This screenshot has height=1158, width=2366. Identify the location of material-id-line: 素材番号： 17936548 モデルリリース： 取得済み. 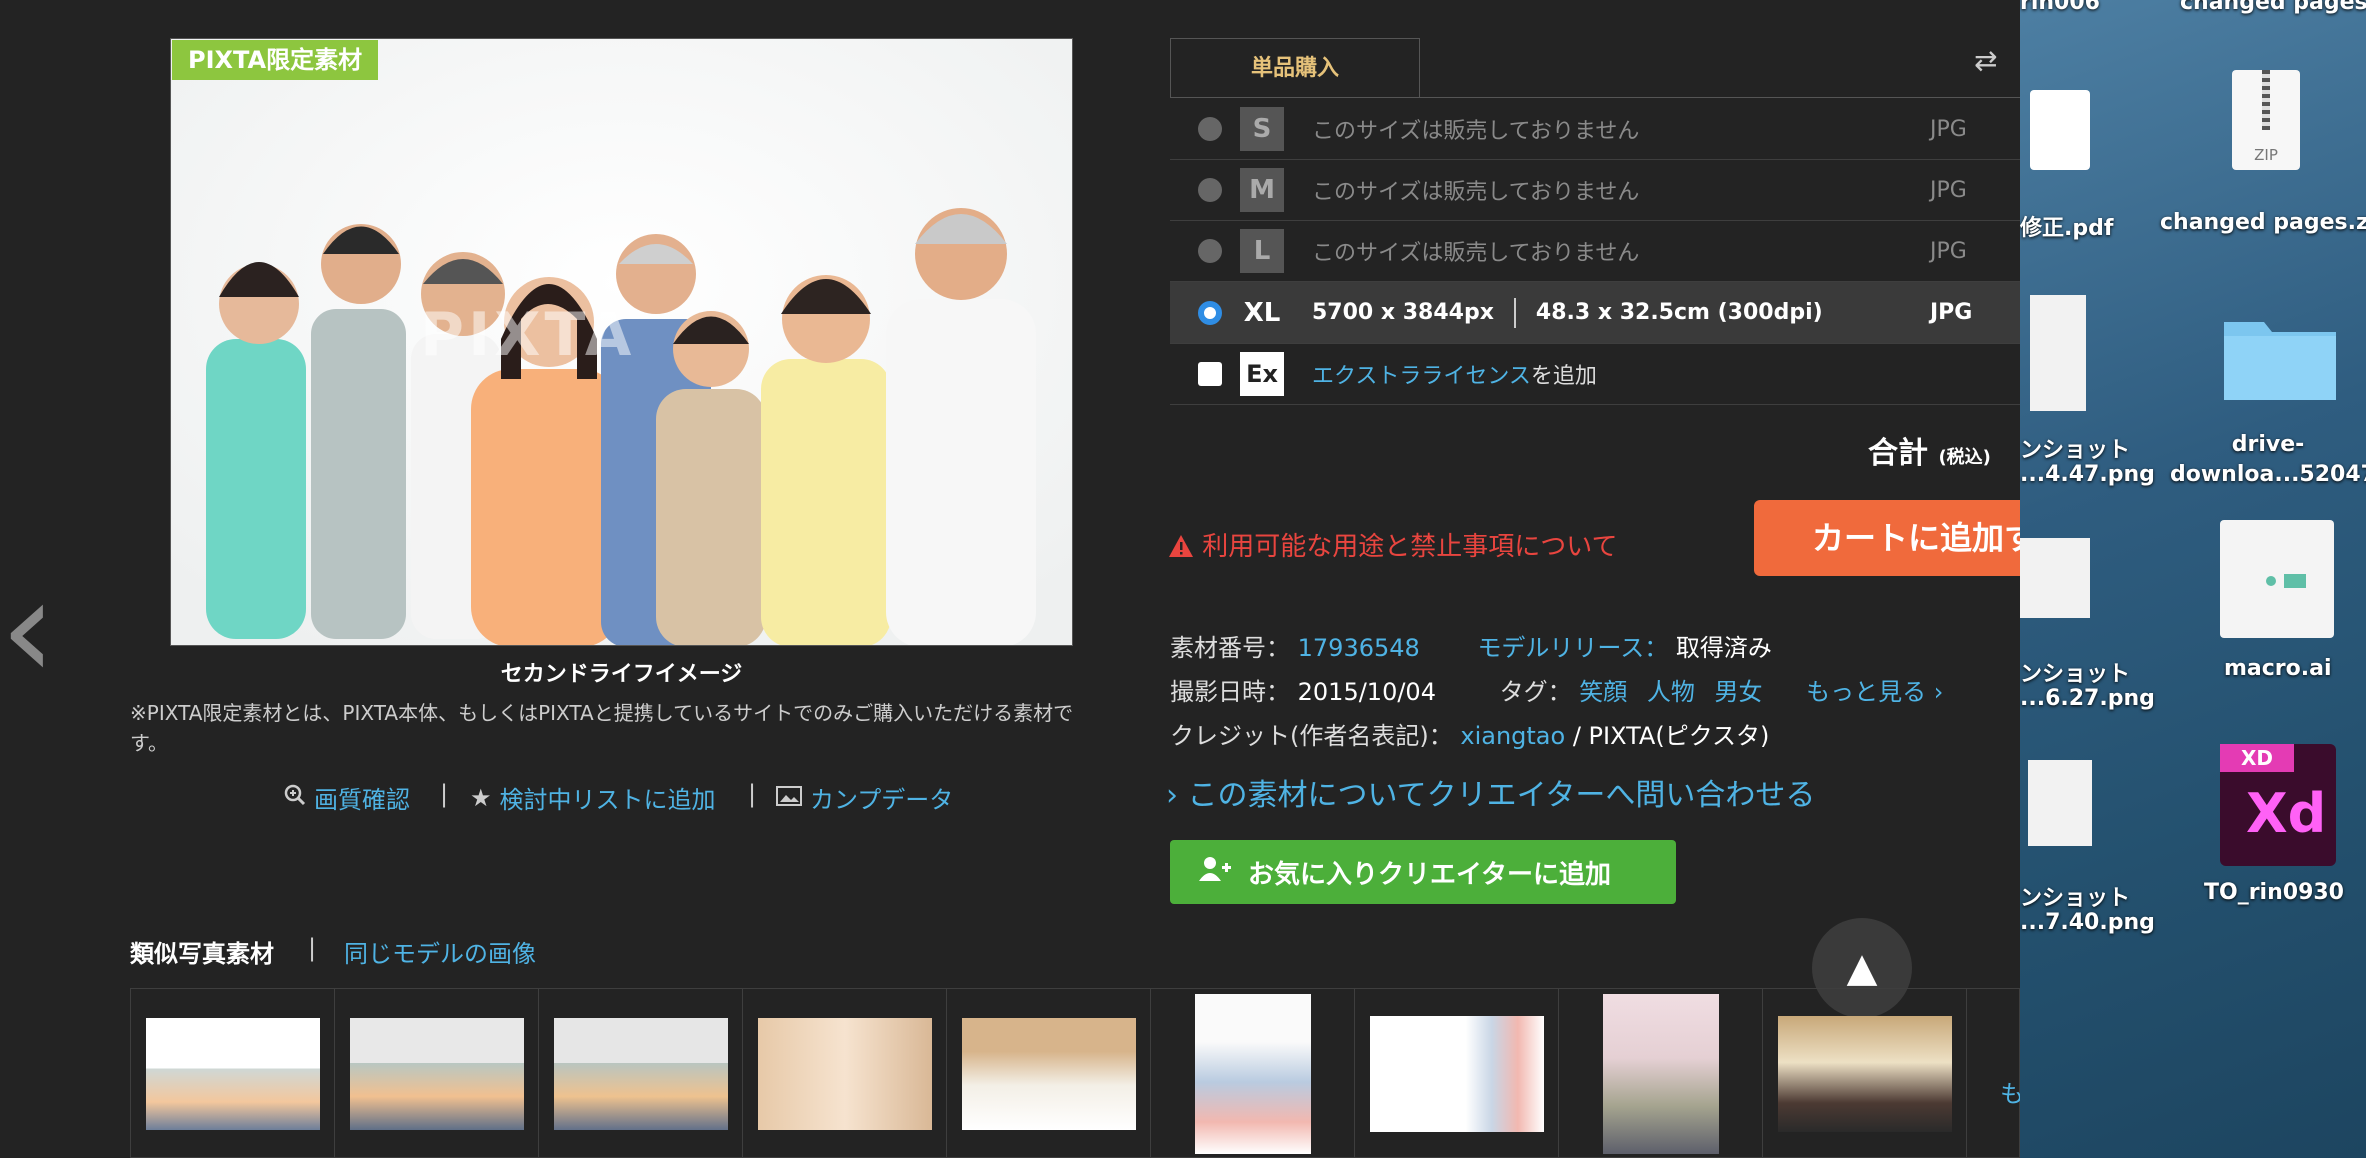
(1471, 645).